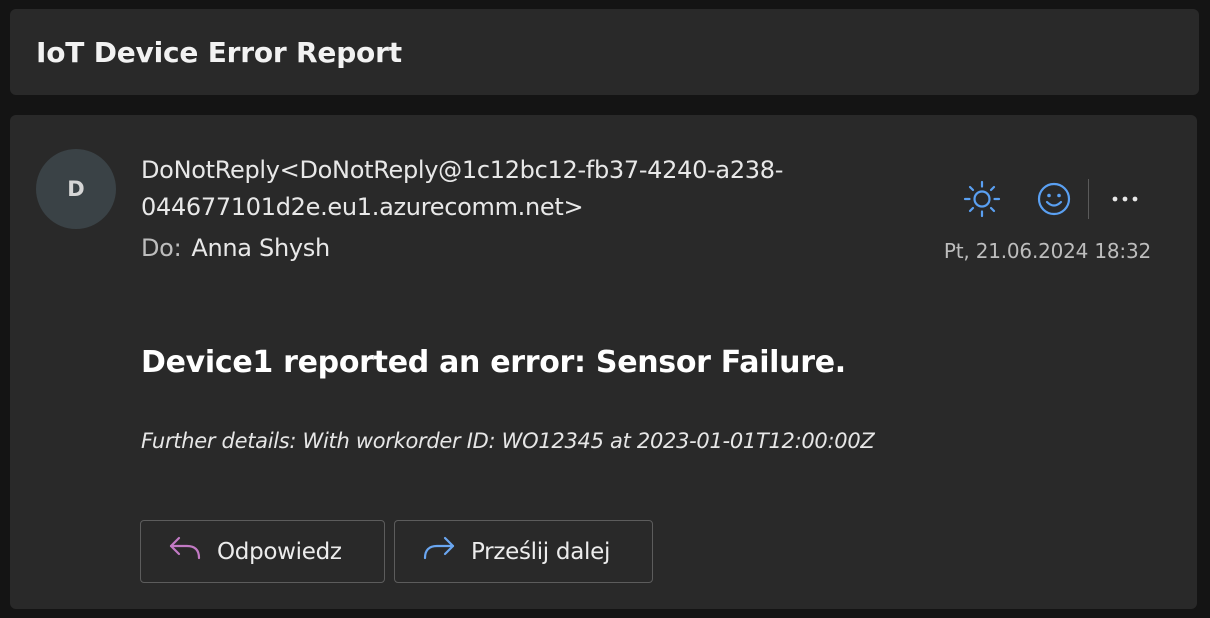 The width and height of the screenshot is (1210, 618). I want to click on subject-header: IoT Device Error Report, so click(604, 52).